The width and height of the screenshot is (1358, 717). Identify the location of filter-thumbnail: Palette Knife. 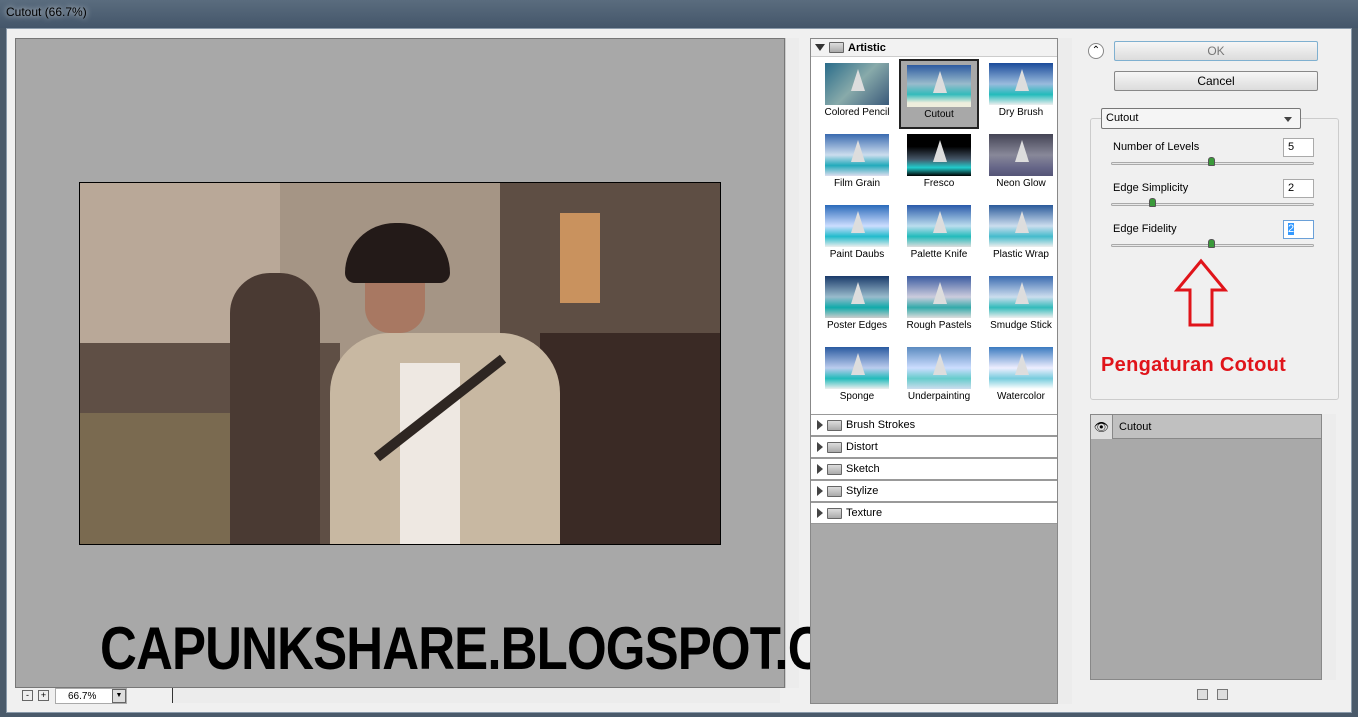
(939, 236).